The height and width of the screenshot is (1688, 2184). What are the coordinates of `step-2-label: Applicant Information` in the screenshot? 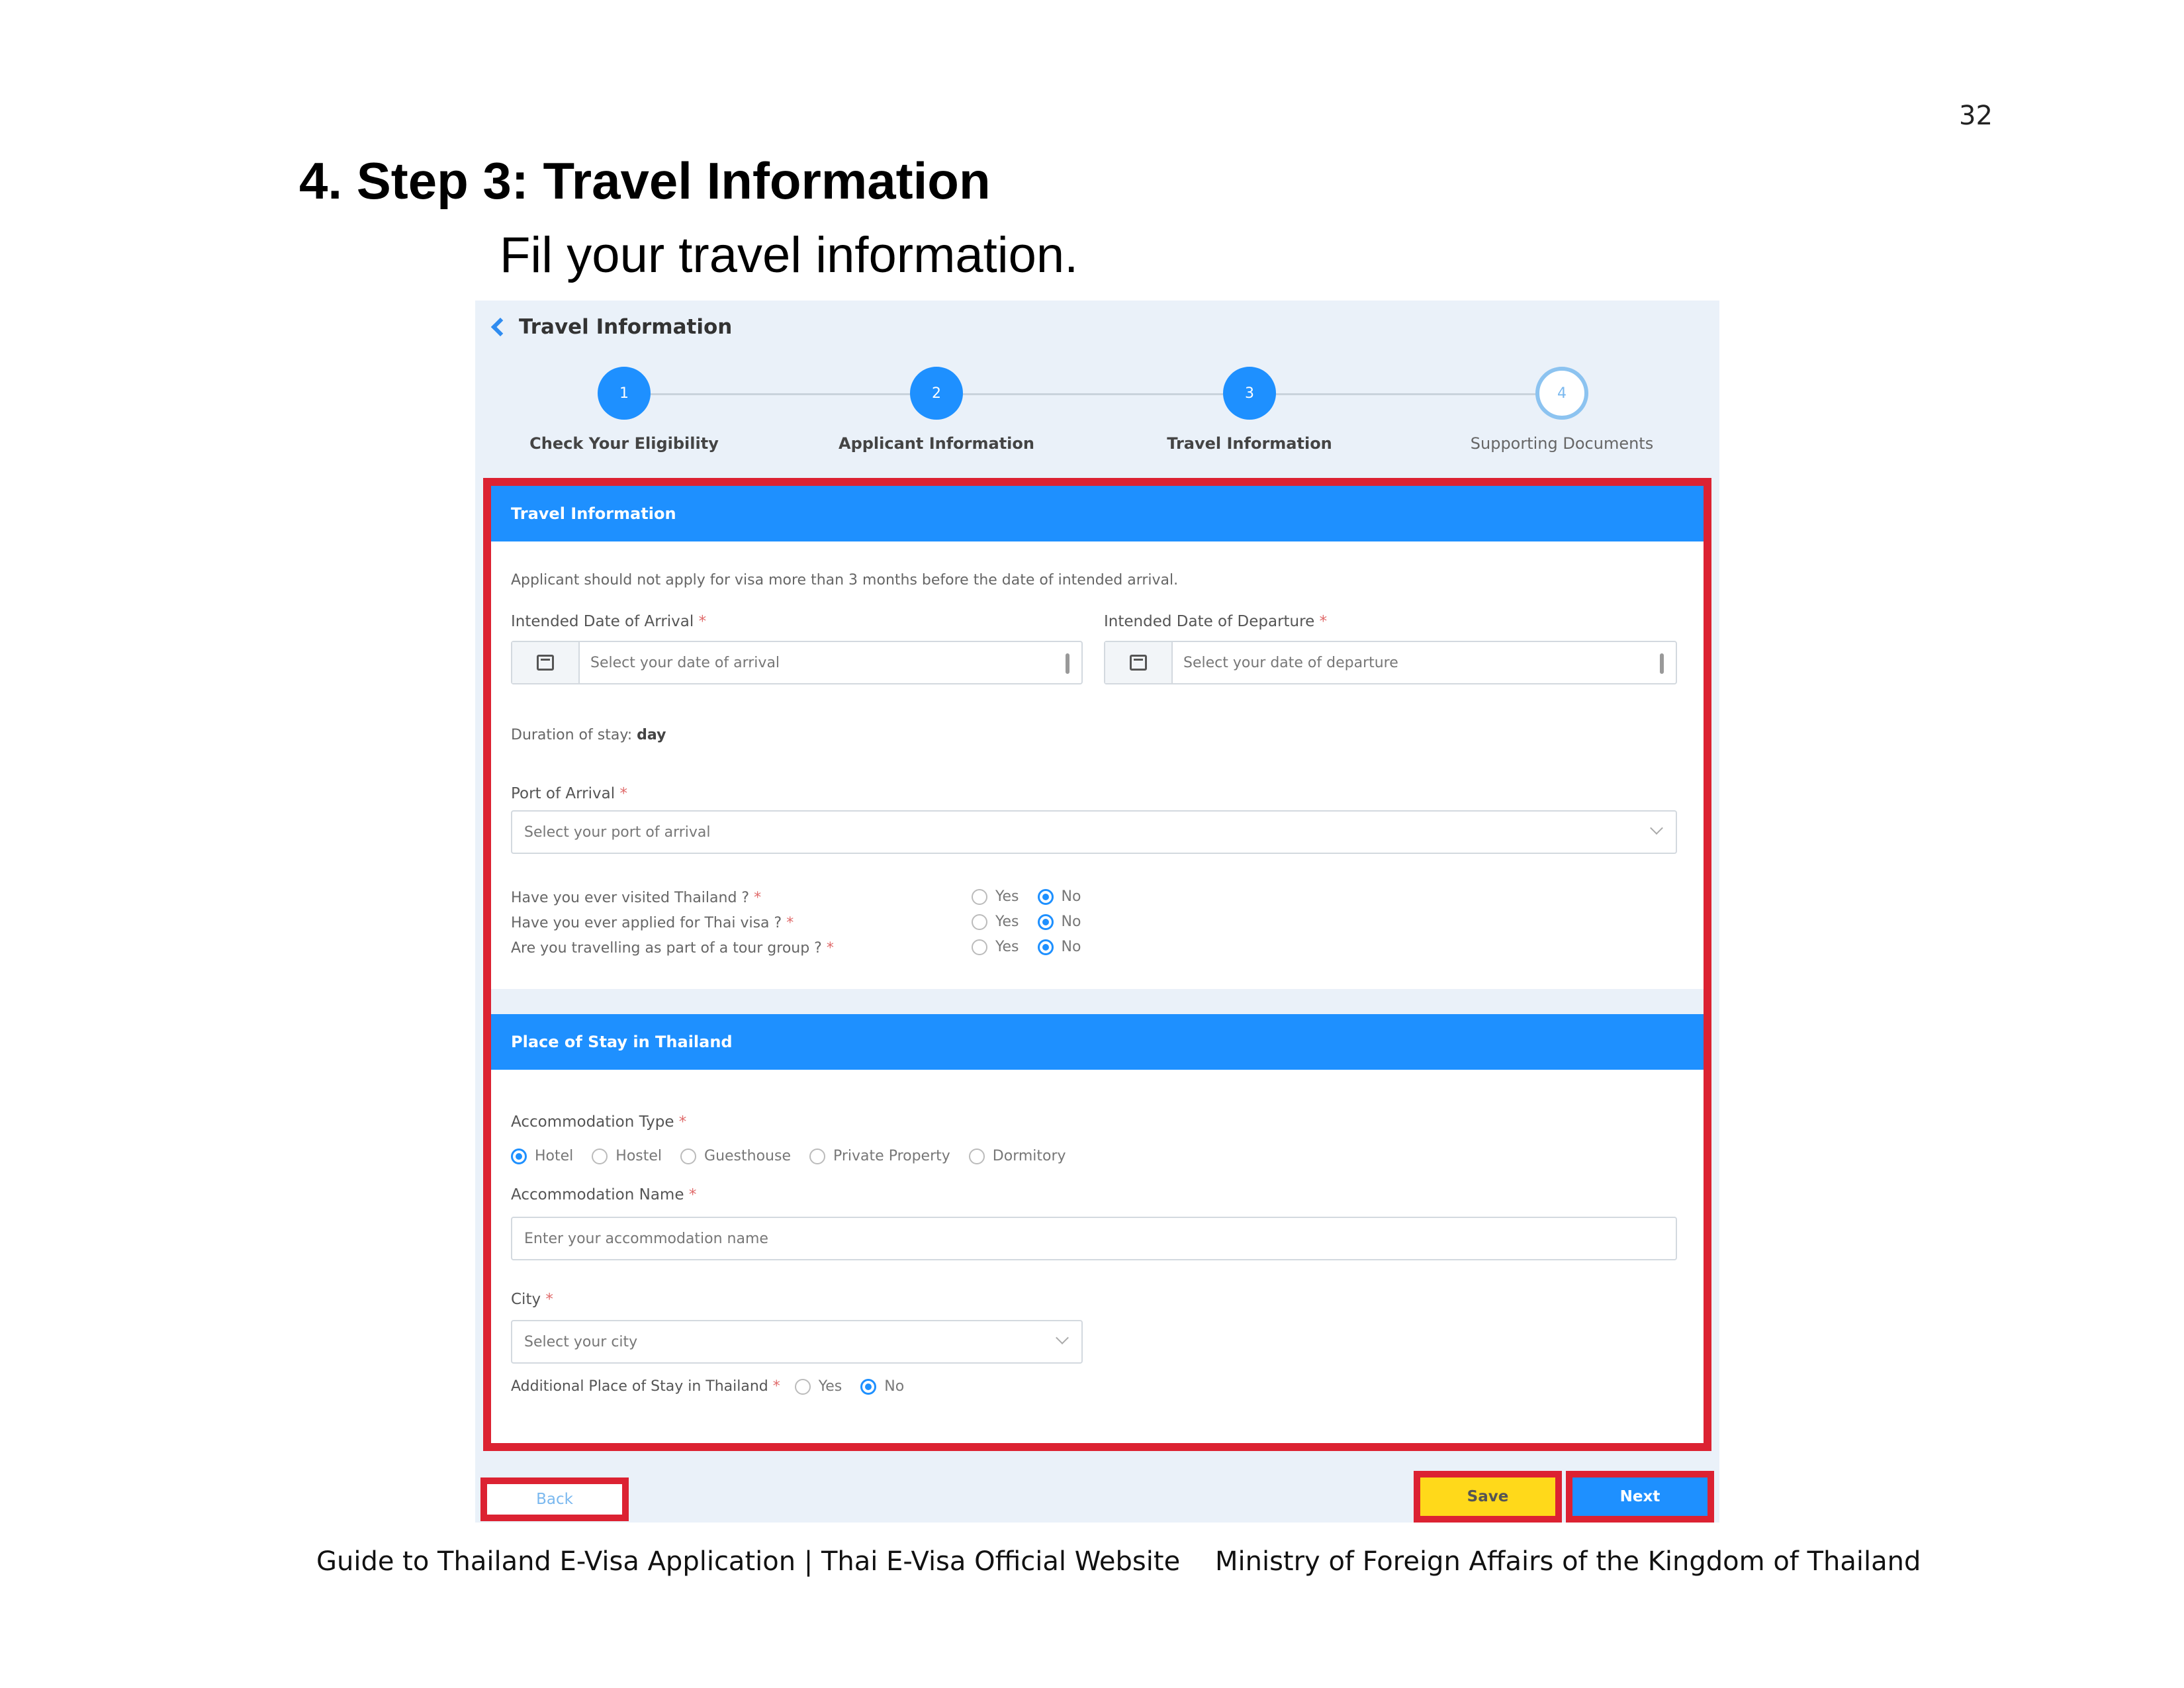 It's located at (936, 443).